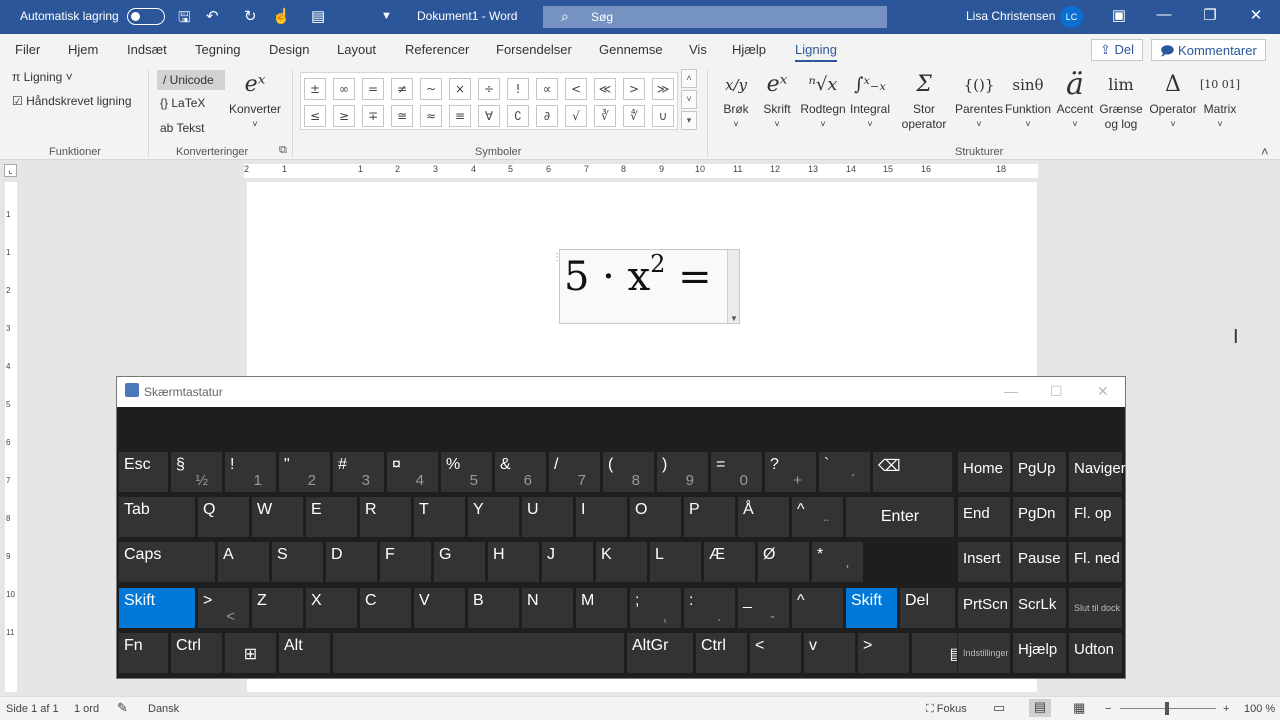 The width and height of the screenshot is (1280, 720). Describe the element at coordinates (147, 49) in the screenshot. I see `tab-insert: Indsæt` at that location.